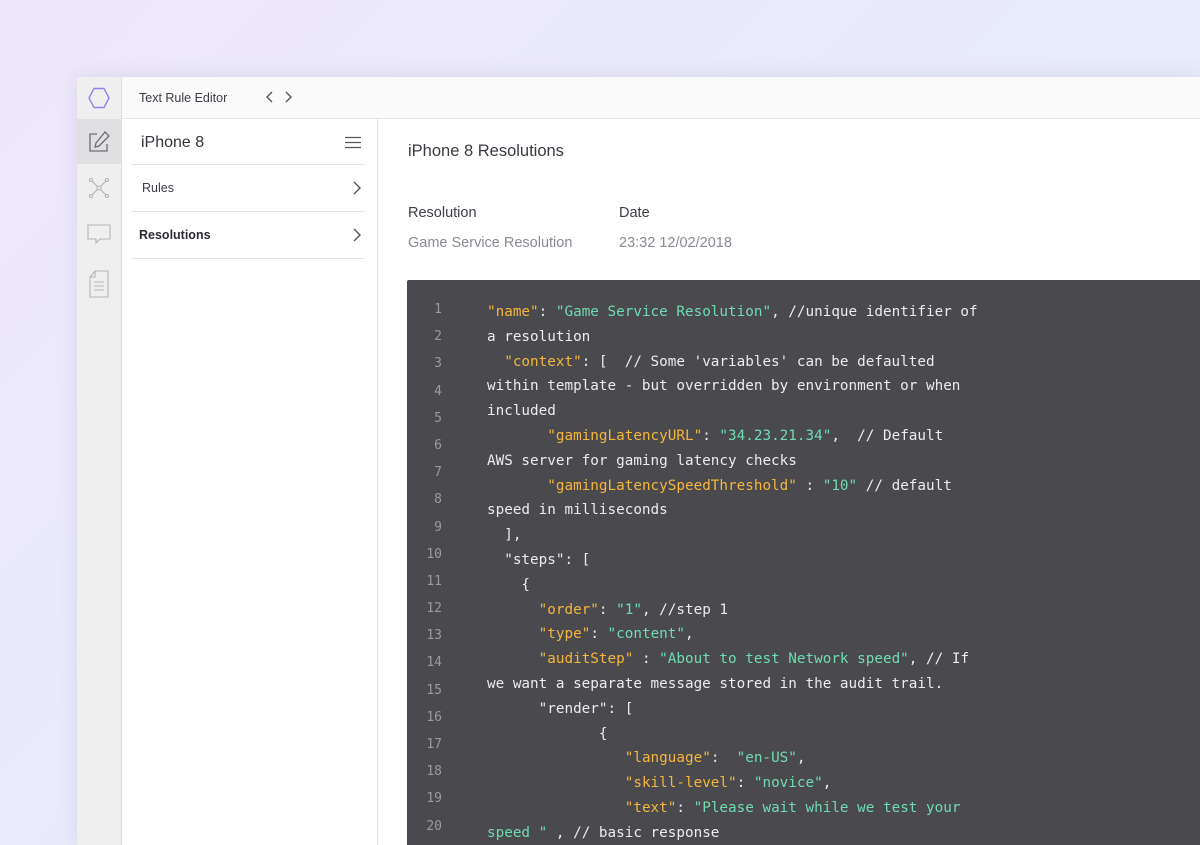 This screenshot has height=845, width=1200. Describe the element at coordinates (766, 758) in the screenshot. I see `code-string-token: "en-US"` at that location.